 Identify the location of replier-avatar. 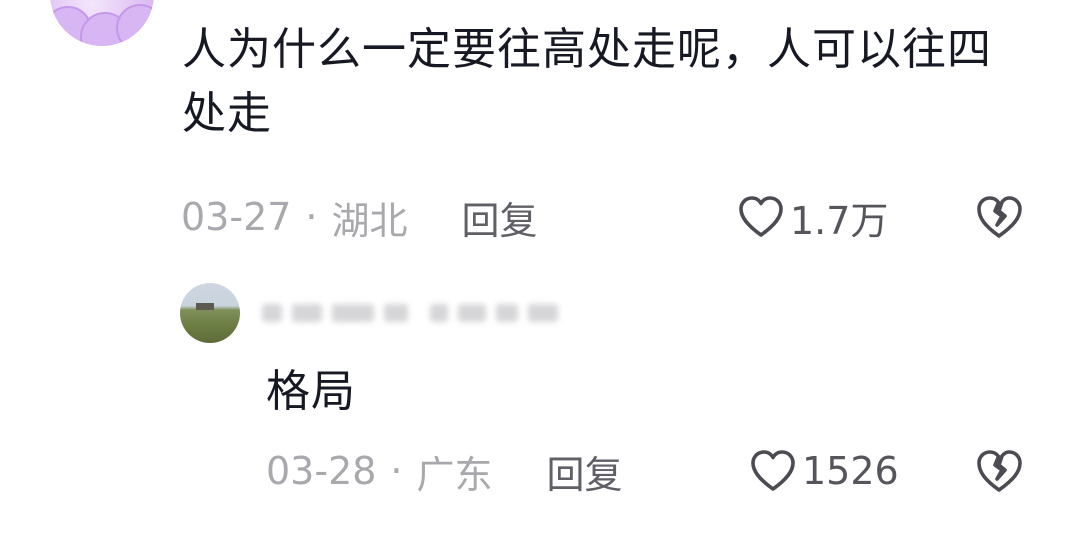
(210, 313).